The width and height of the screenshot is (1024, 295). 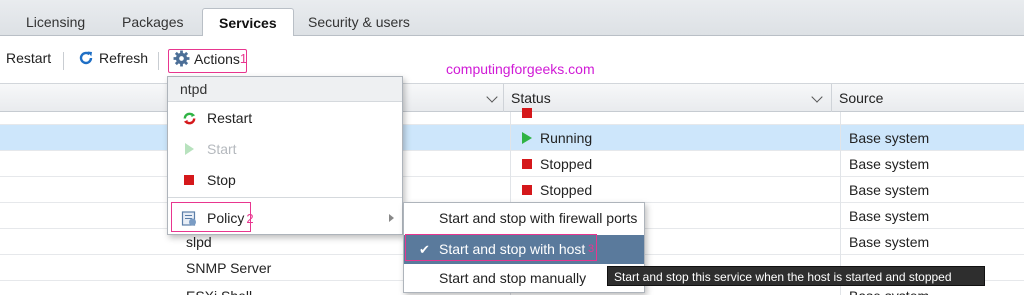 I want to click on refresh-button: Refresh, so click(x=113, y=58).